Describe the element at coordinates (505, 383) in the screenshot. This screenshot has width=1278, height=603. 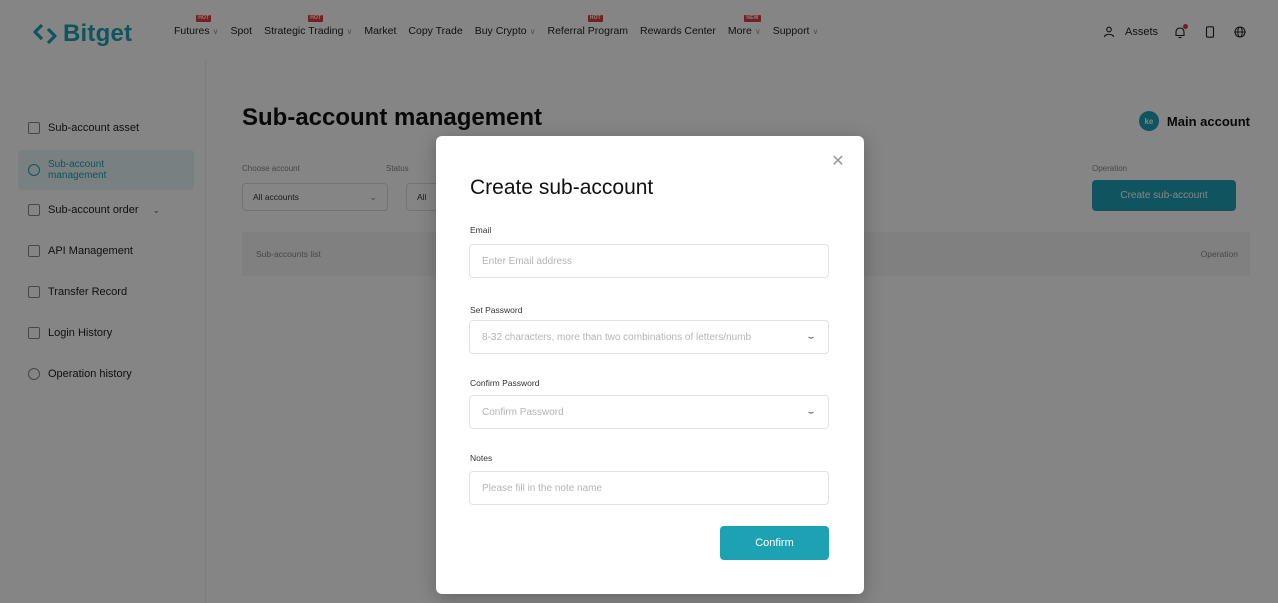
I see `confirm-password-label: Confirm Password` at that location.